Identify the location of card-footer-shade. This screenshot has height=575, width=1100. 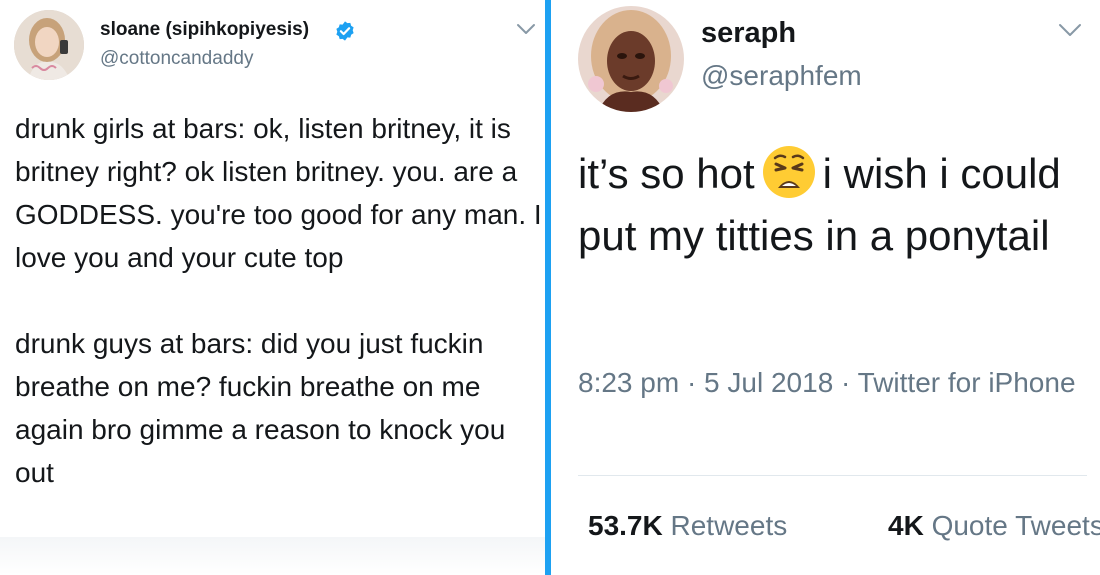
(272, 556).